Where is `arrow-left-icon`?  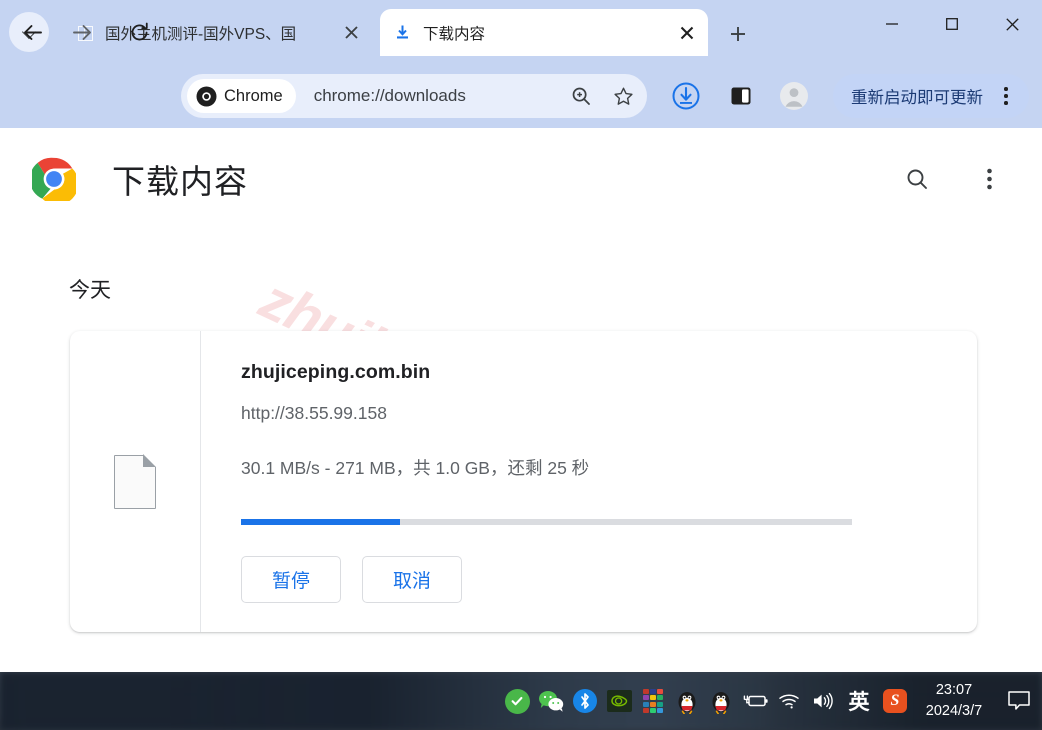
arrow-left-icon is located at coordinates (32, 32).